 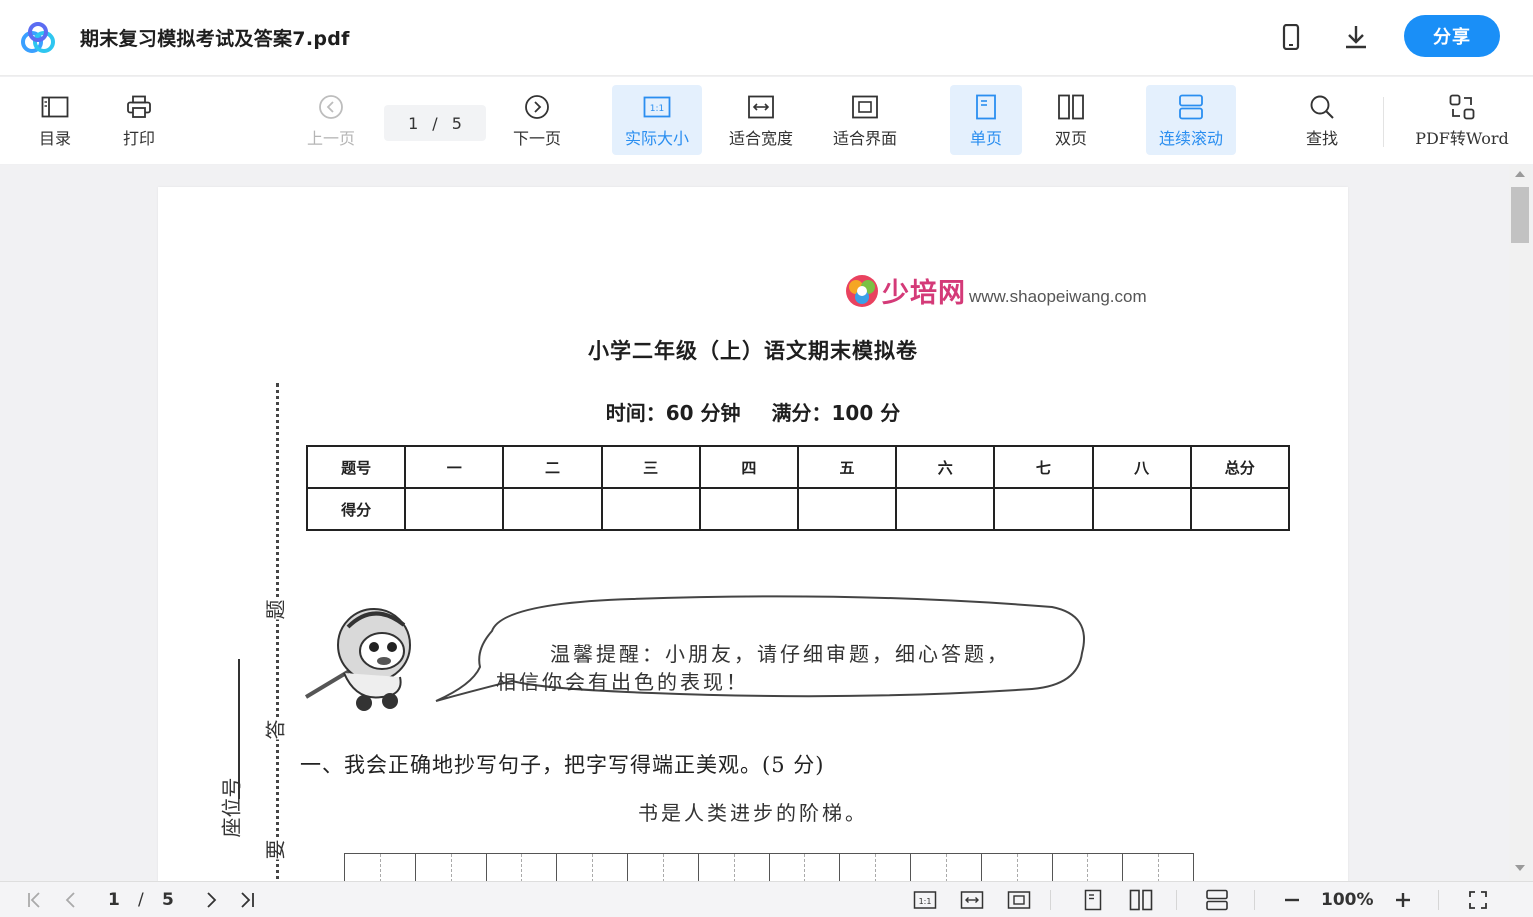 What do you see at coordinates (1291, 37) in the screenshot?
I see `mobile-icon` at bounding box center [1291, 37].